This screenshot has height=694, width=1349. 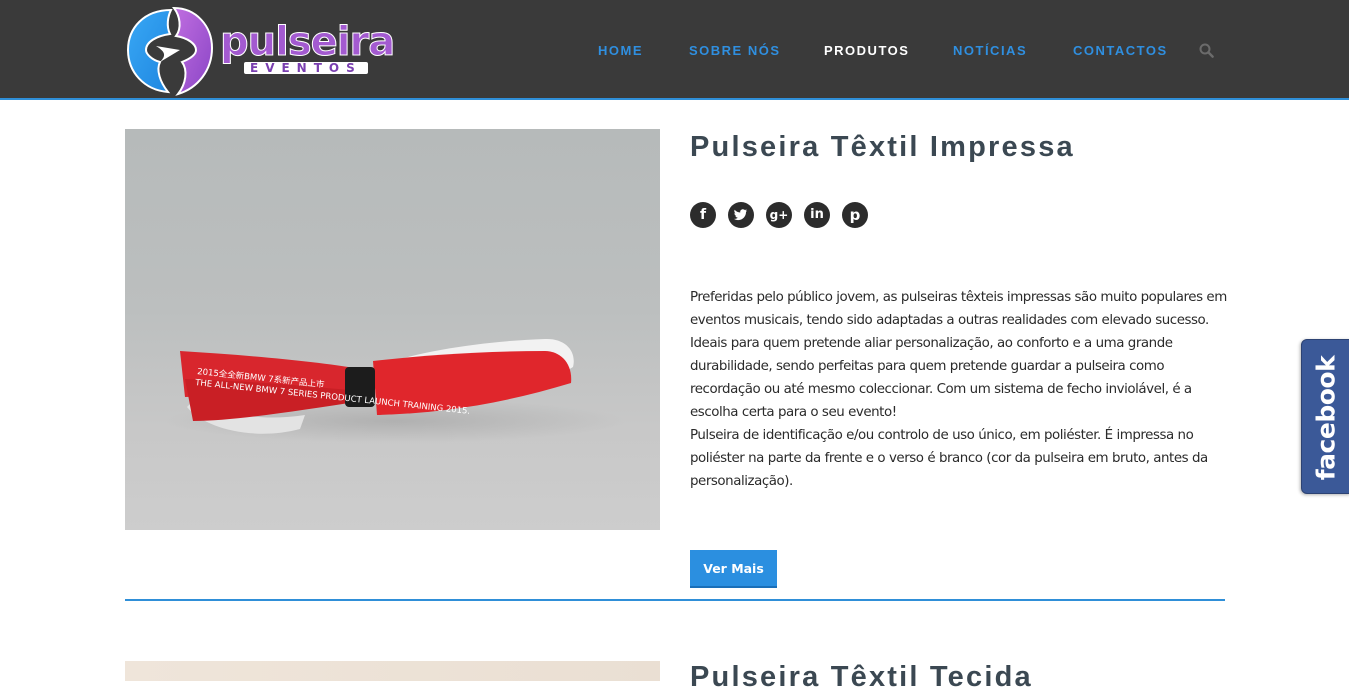 I want to click on facebook-tab-label: facebook, so click(x=1326, y=418).